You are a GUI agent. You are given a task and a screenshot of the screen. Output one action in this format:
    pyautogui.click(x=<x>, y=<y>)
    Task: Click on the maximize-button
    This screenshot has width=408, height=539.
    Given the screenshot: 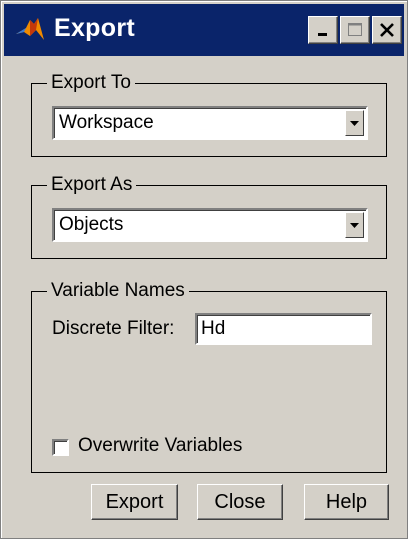 What is the action you would take?
    pyautogui.click(x=355, y=30)
    